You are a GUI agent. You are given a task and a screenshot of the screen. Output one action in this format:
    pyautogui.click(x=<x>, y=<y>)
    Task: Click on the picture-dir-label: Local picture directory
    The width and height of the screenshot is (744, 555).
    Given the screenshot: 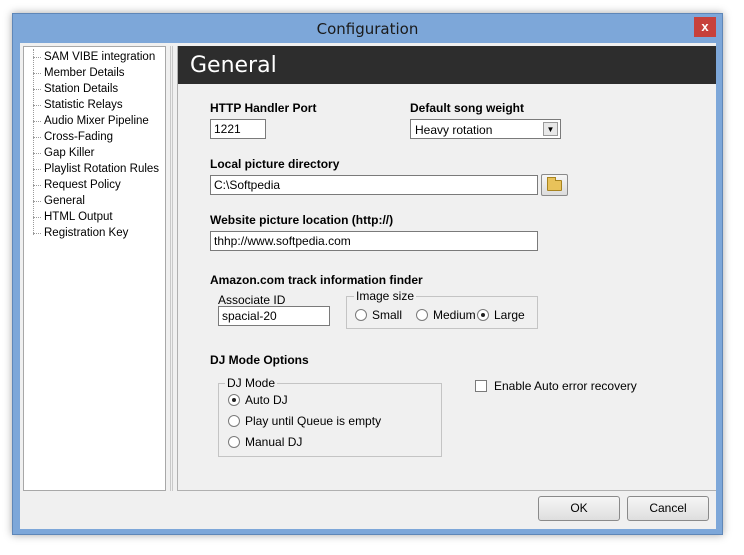 What is the action you would take?
    pyautogui.click(x=275, y=164)
    